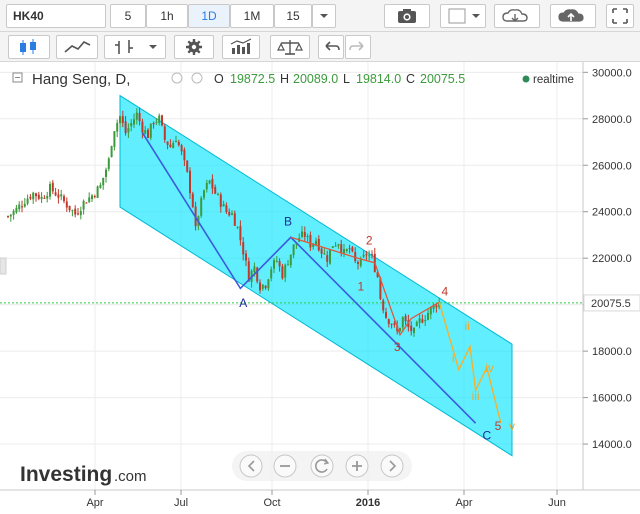 This screenshot has height=514, width=640. Describe the element at coordinates (251, 466) in the screenshot. I see `scroll-left-button` at that location.